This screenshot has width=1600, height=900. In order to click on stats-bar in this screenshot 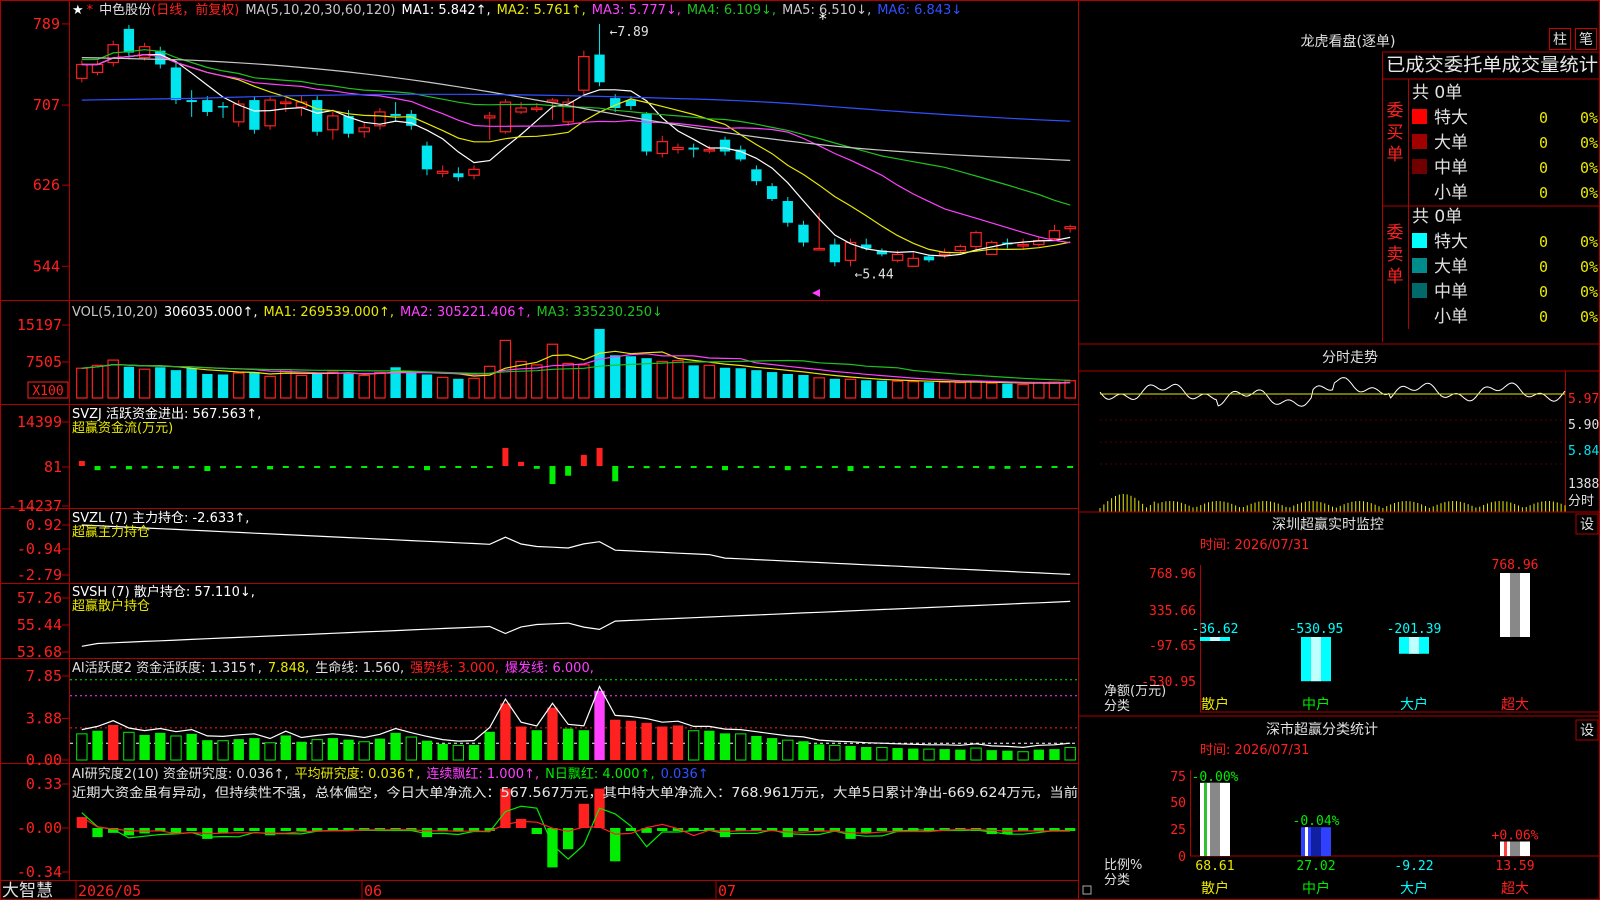, I will do `click(1515, 848)`.